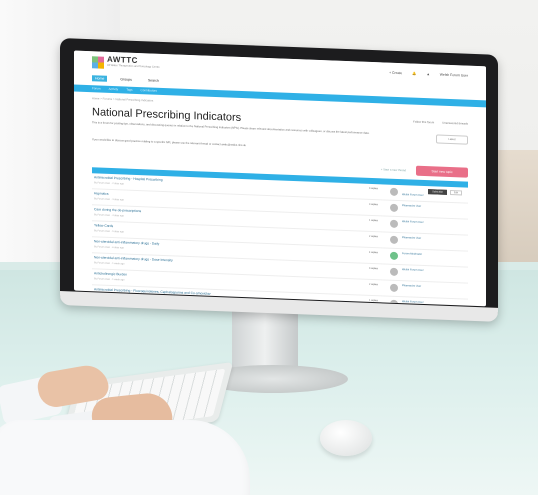  I want to click on start-topic-button: Start new topic, so click(442, 171).